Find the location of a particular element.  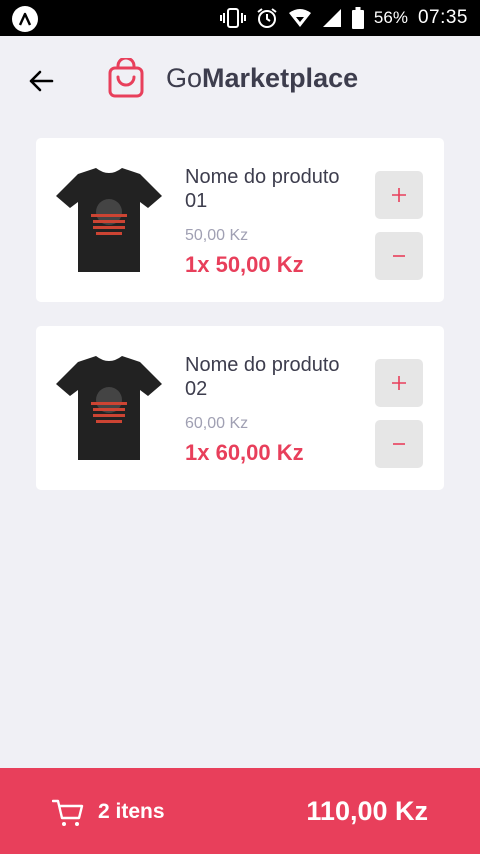

app-logo-icon is located at coordinates (25, 19).